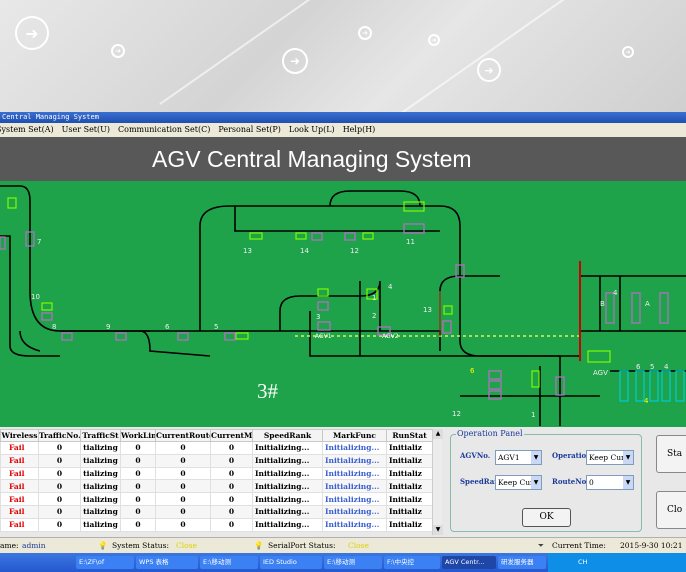 The height and width of the screenshot is (572, 686). I want to click on column-header: Wireless, so click(19, 435).